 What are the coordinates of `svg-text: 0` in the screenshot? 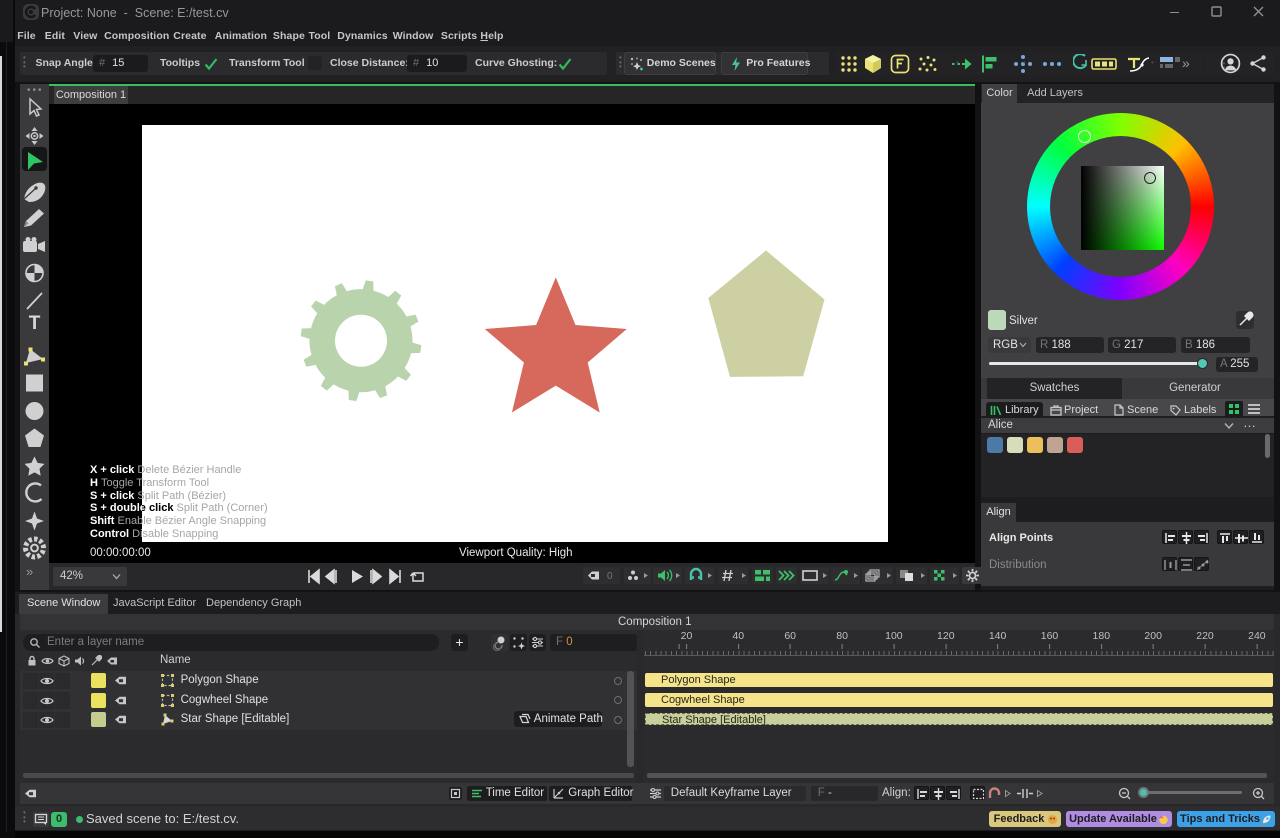 It's located at (610, 576).